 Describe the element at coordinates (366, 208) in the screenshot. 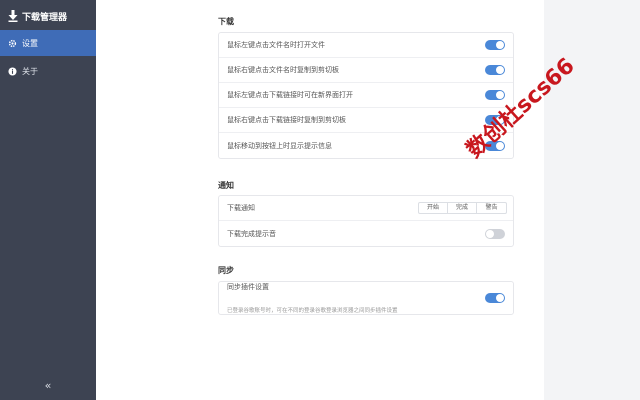

I see `setting-row: 下载通知 开始 完成 警告` at that location.